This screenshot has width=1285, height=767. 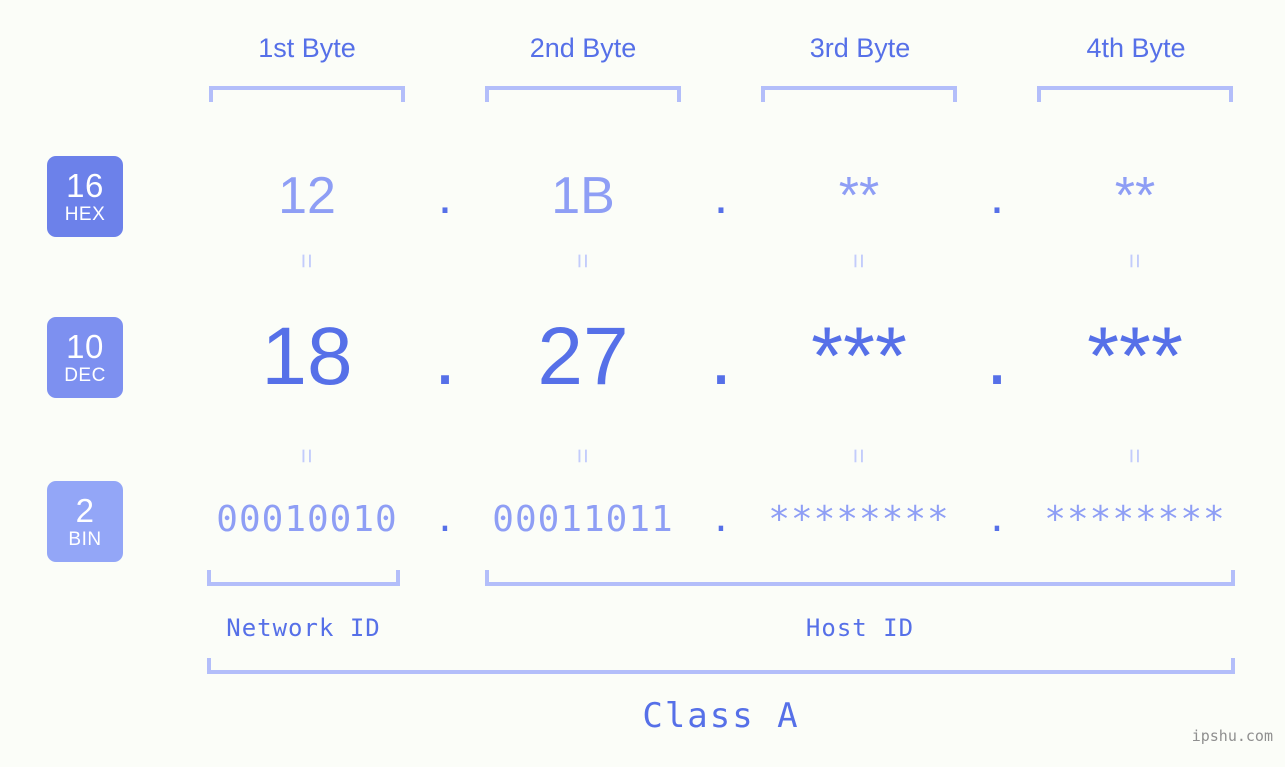 What do you see at coordinates (721, 666) in the screenshot?
I see `class-bracket` at bounding box center [721, 666].